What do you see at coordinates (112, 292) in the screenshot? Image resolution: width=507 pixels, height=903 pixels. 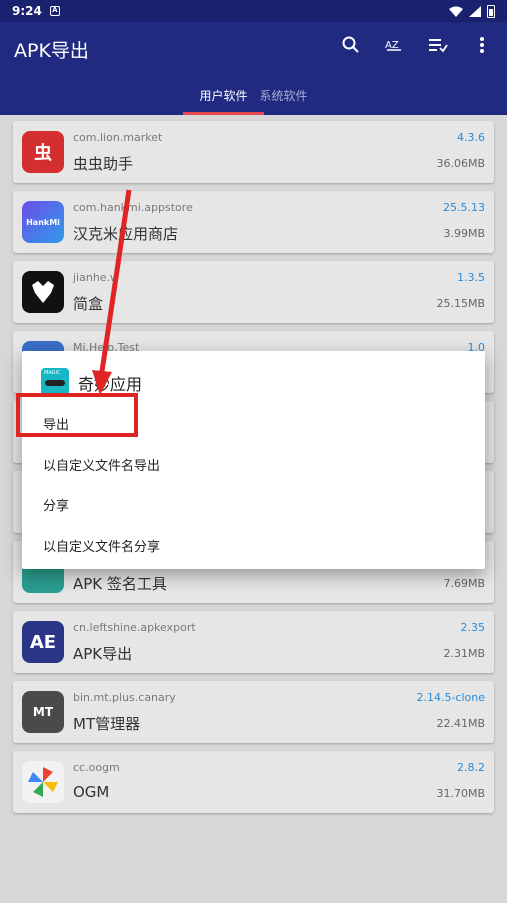 I see `annotation-arrow` at bounding box center [112, 292].